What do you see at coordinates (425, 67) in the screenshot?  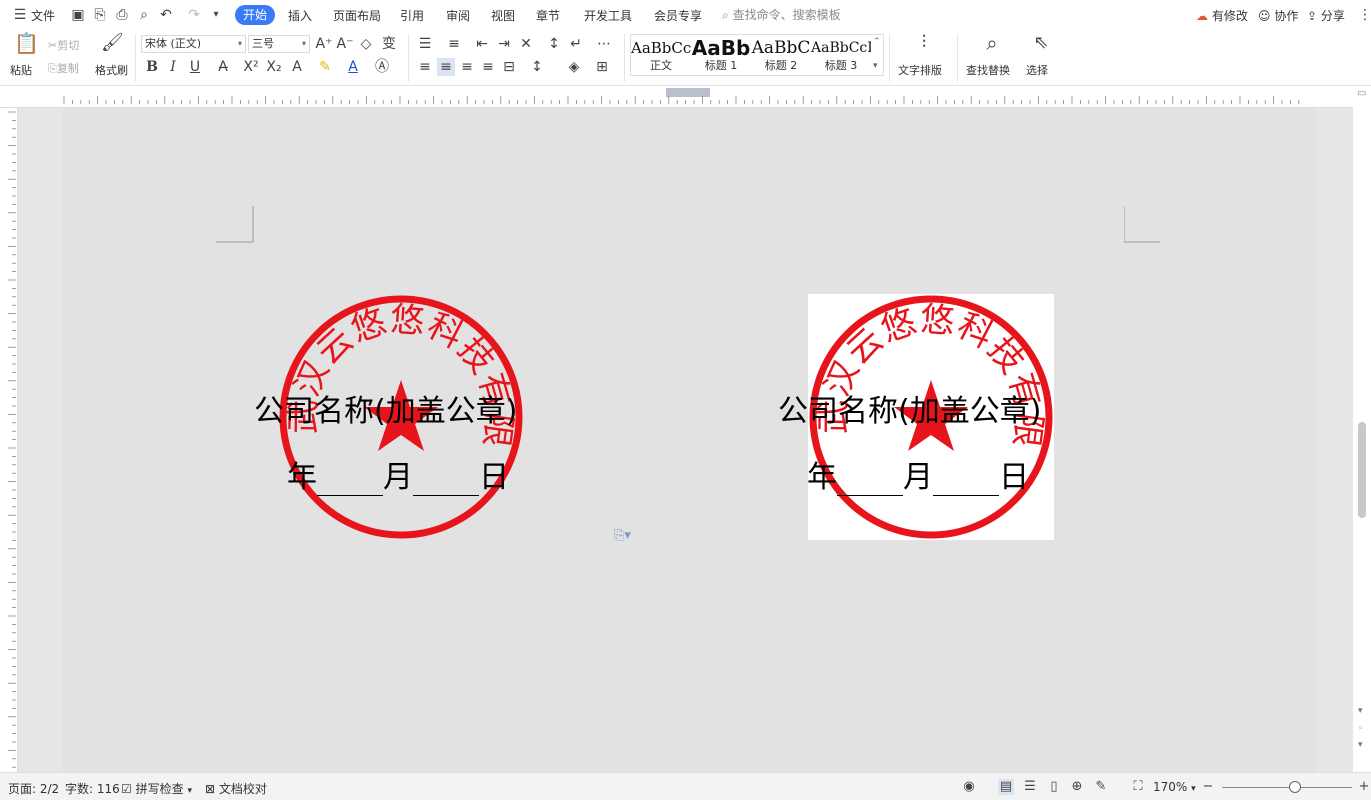 I see `align-left-icon: ≡` at bounding box center [425, 67].